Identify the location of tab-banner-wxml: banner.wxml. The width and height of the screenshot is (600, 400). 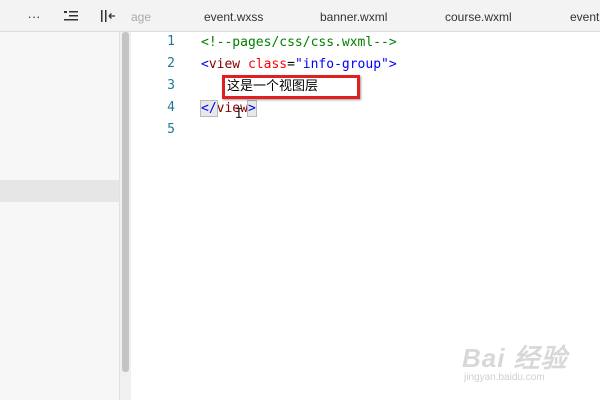
(353, 15).